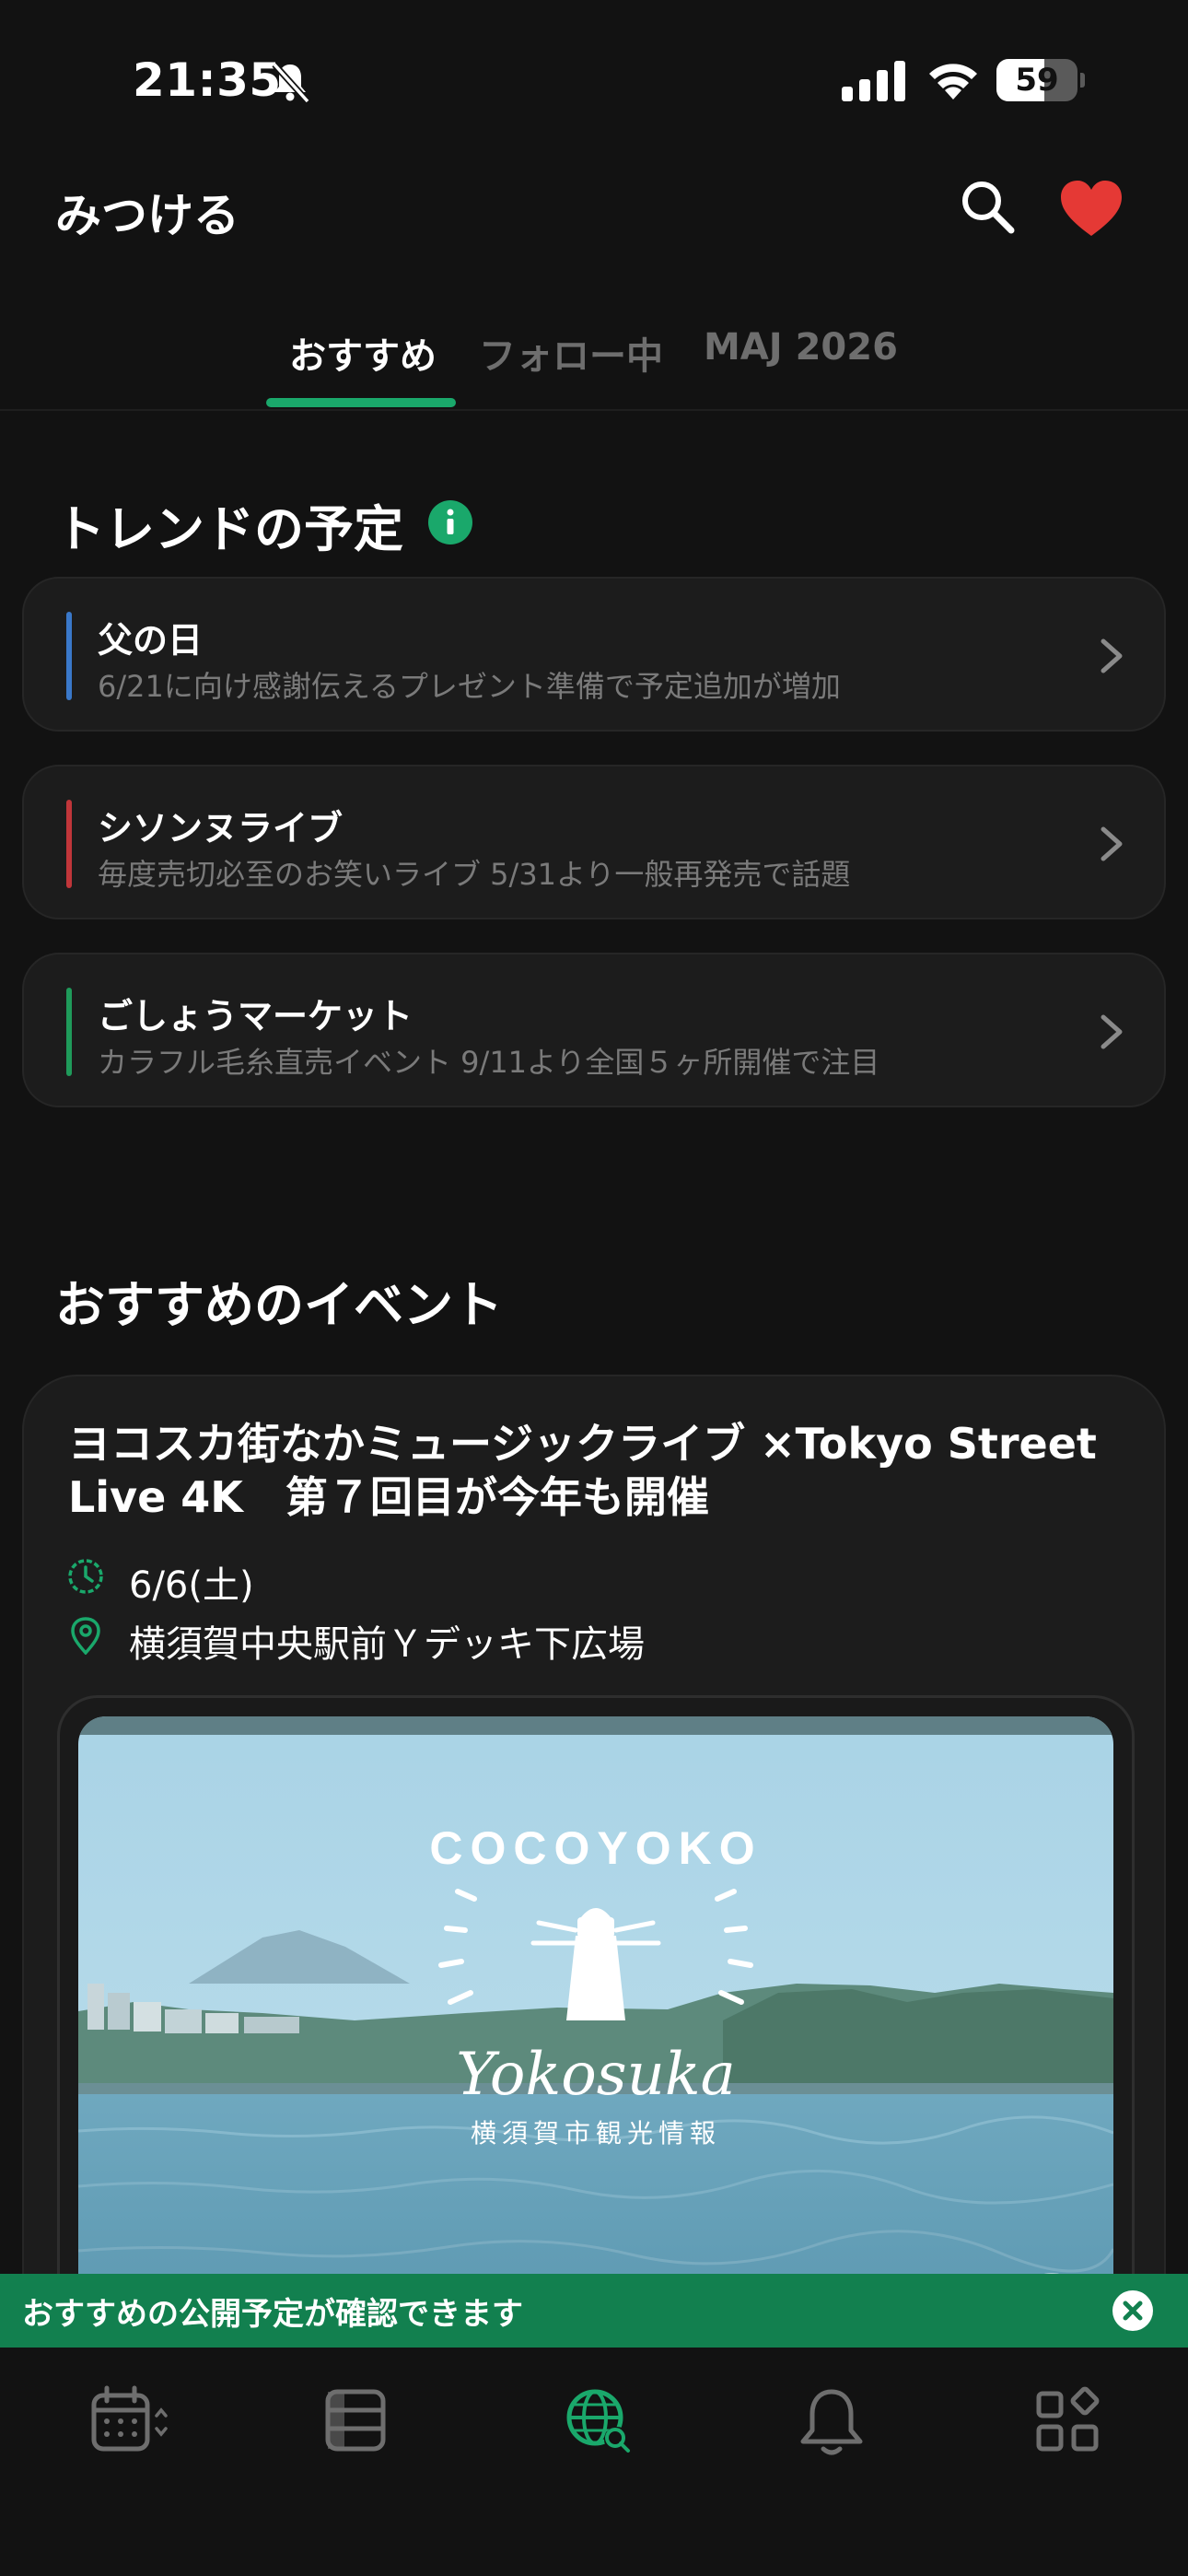 The height and width of the screenshot is (2576, 1188). Describe the element at coordinates (594, 654) in the screenshot. I see `trend-card-fathers-day: 父の日 6/21に向け感謝伝えるプレゼント準備で予定追加が増加` at that location.